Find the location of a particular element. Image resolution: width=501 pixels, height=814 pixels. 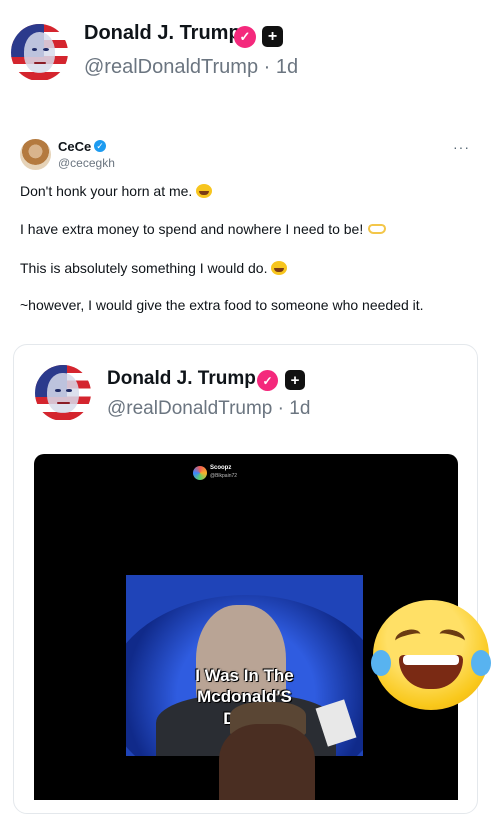

more-options-icon: ··· is located at coordinates (461, 147).